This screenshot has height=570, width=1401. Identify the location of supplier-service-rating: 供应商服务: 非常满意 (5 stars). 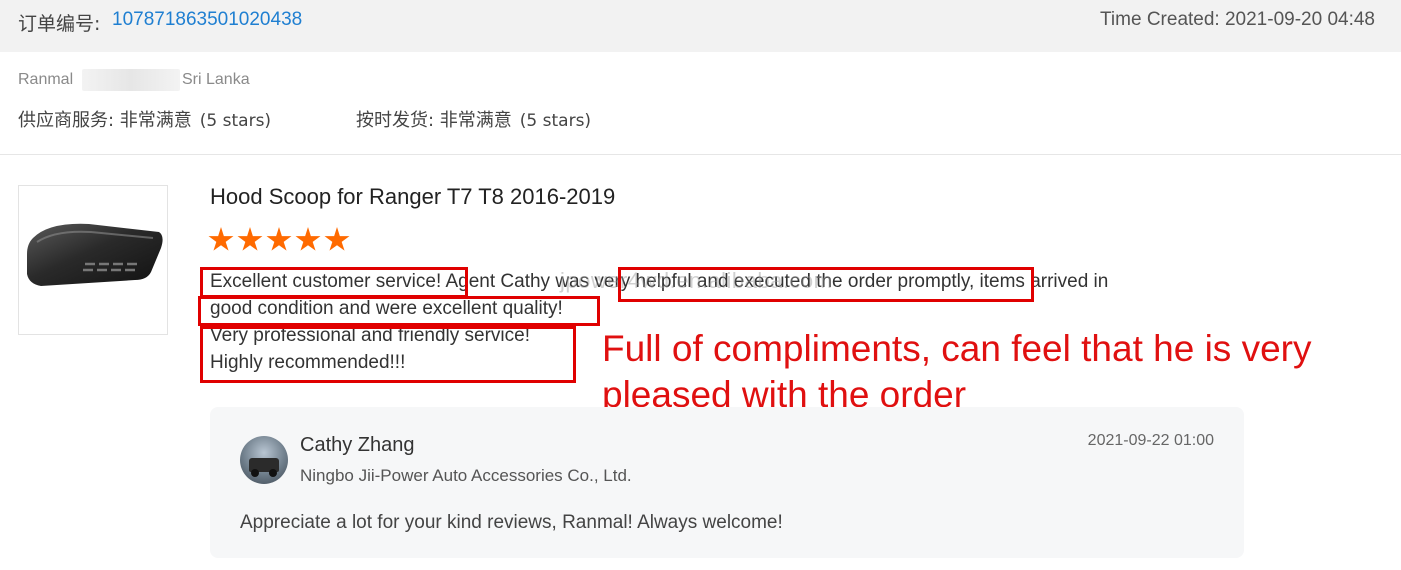
(144, 119).